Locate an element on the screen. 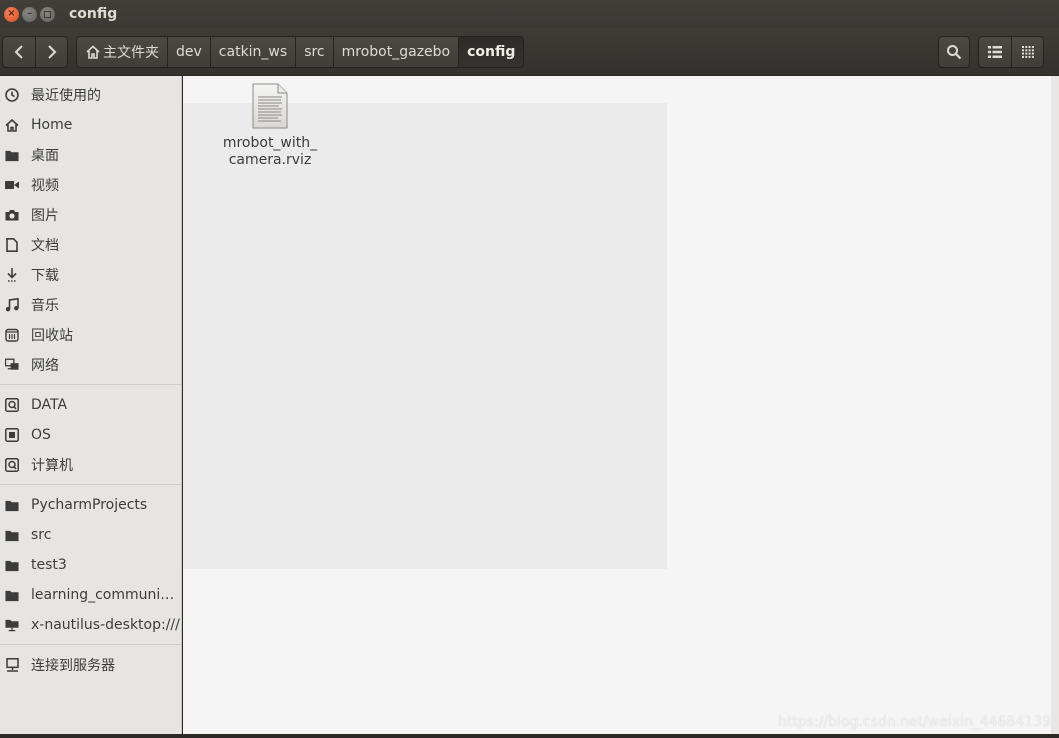 Image resolution: width=1059 pixels, height=738 pixels. text-file-icon is located at coordinates (270, 106).